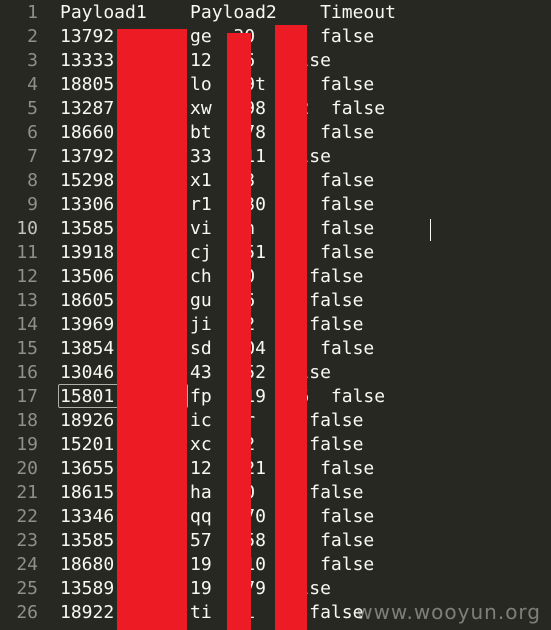 Image resolution: width=551 pixels, height=630 pixels. What do you see at coordinates (217, 516) in the screenshot?
I see `line-text: 13346 5 qq 70 5 false` at bounding box center [217, 516].